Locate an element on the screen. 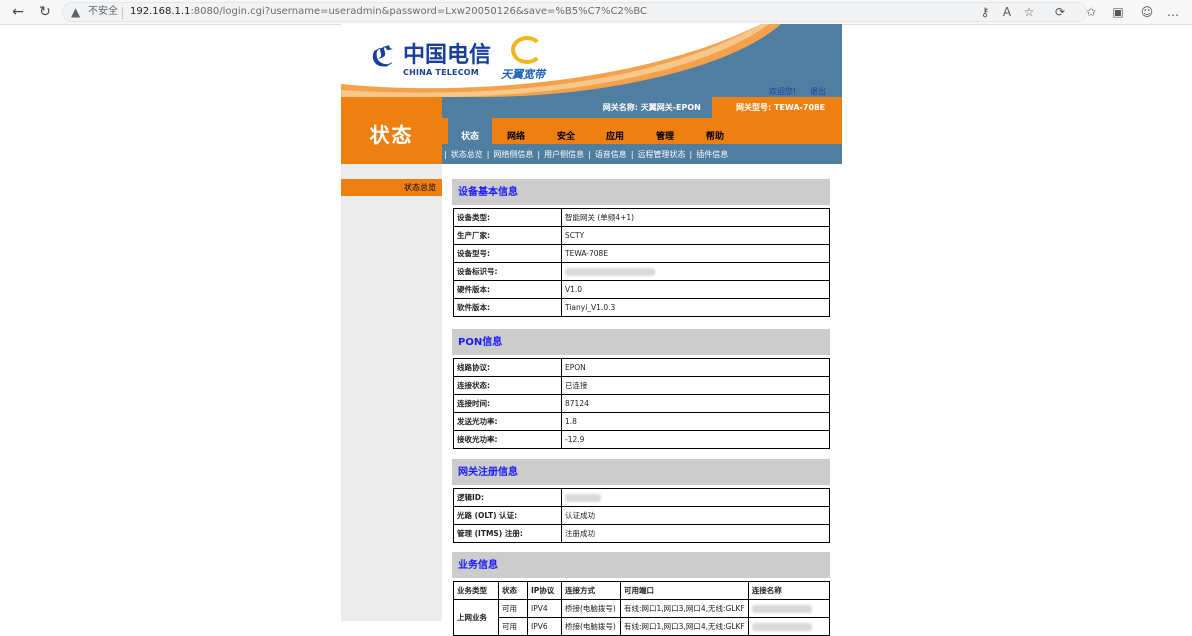  table-row: 连接时间: 87124 is located at coordinates (641, 403).